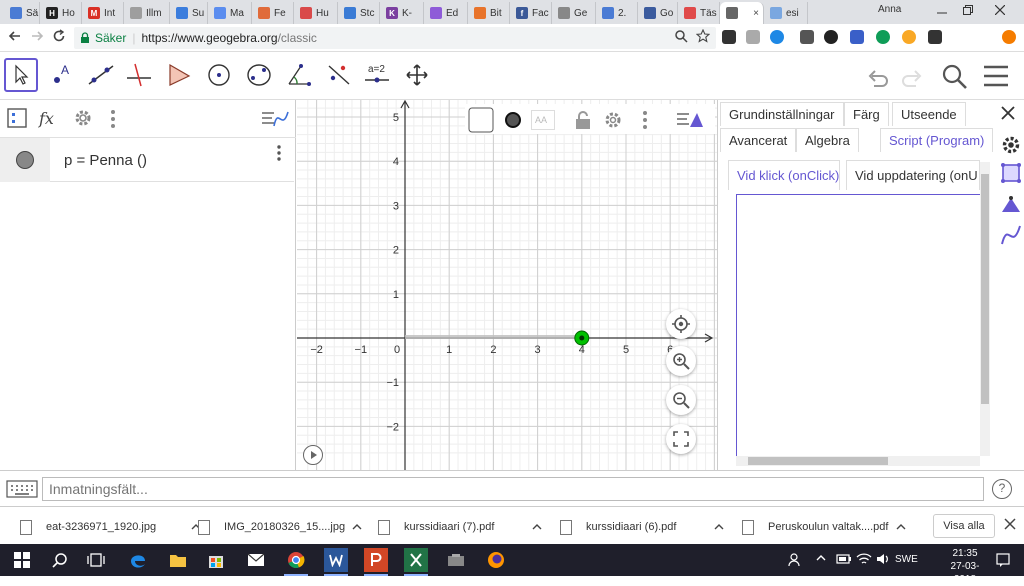 Image resolution: width=1024 pixels, height=586 pixels. I want to click on show-hidden-icons-button, so click(821, 559).